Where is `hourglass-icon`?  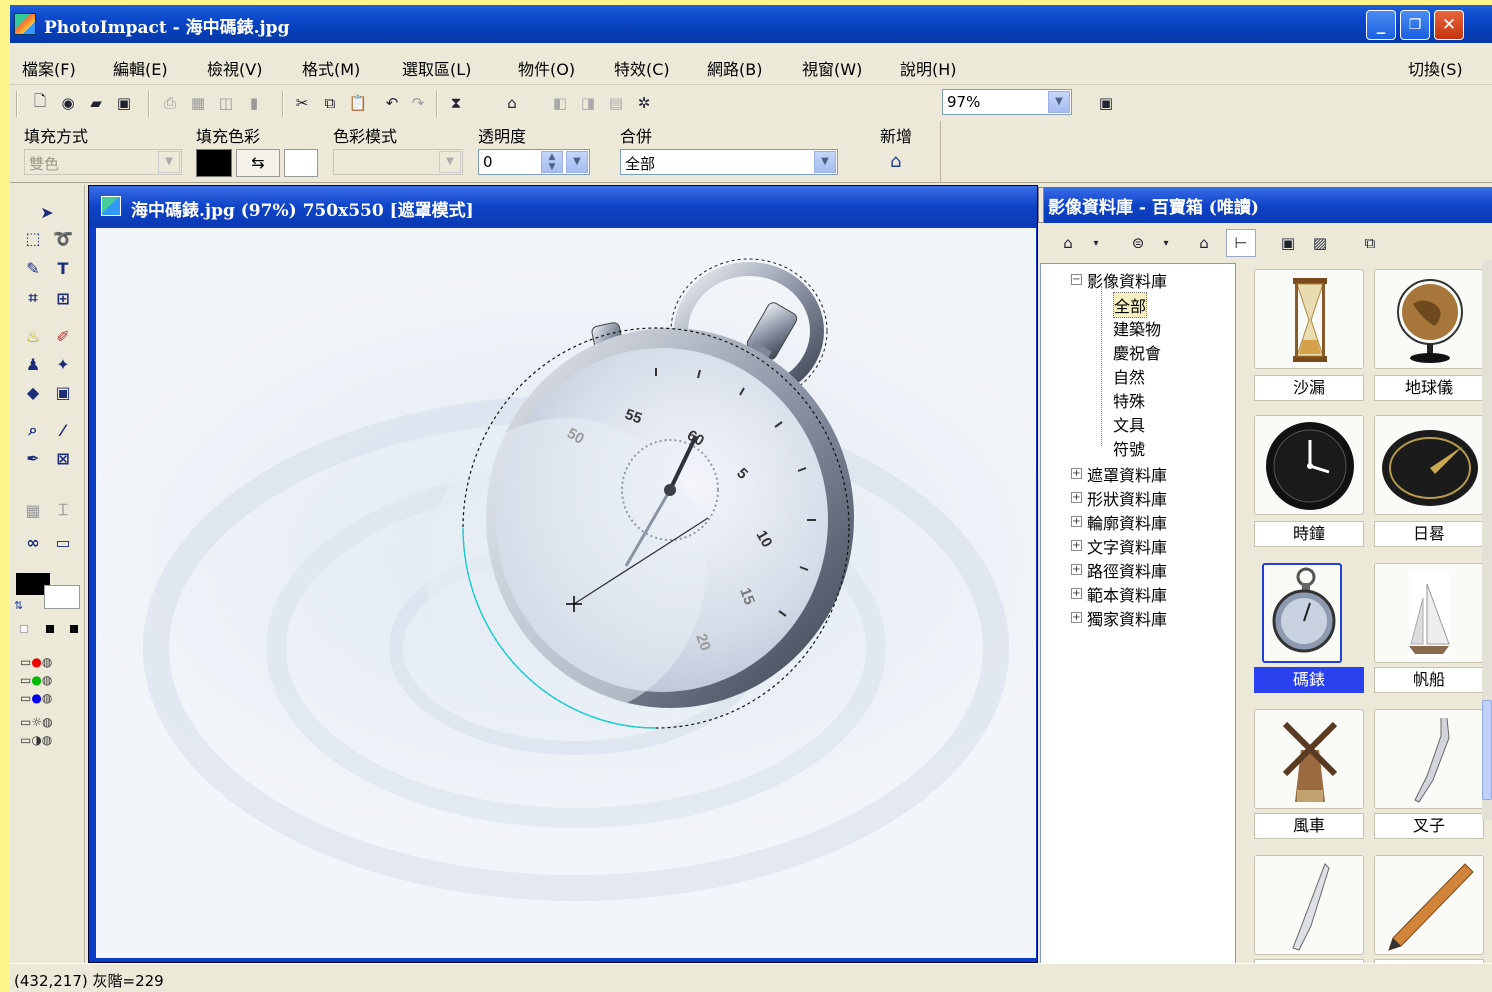
hourglass-icon is located at coordinates (1309, 319).